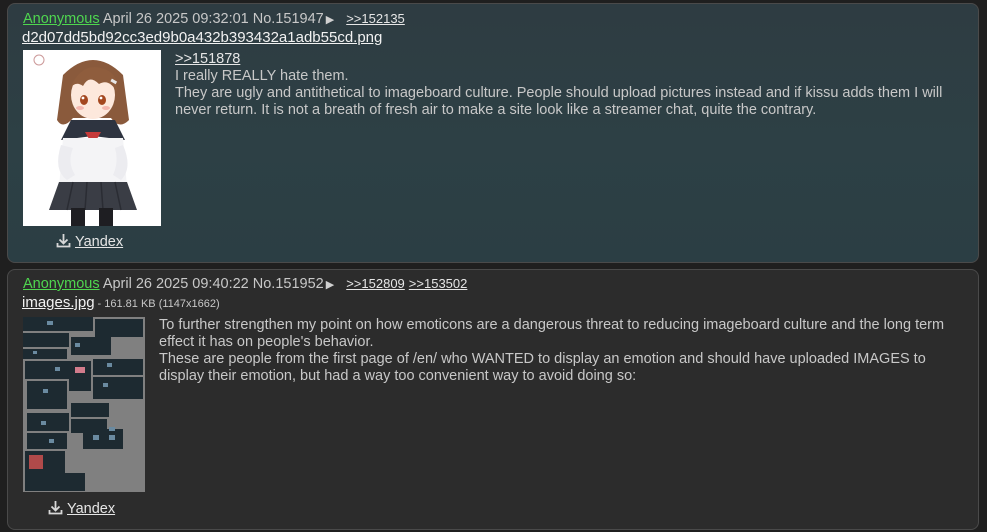 Image resolution: width=987 pixels, height=532 pixels. What do you see at coordinates (175, 19) in the screenshot?
I see `post-date: April 26 2025 09:32:01` at bounding box center [175, 19].